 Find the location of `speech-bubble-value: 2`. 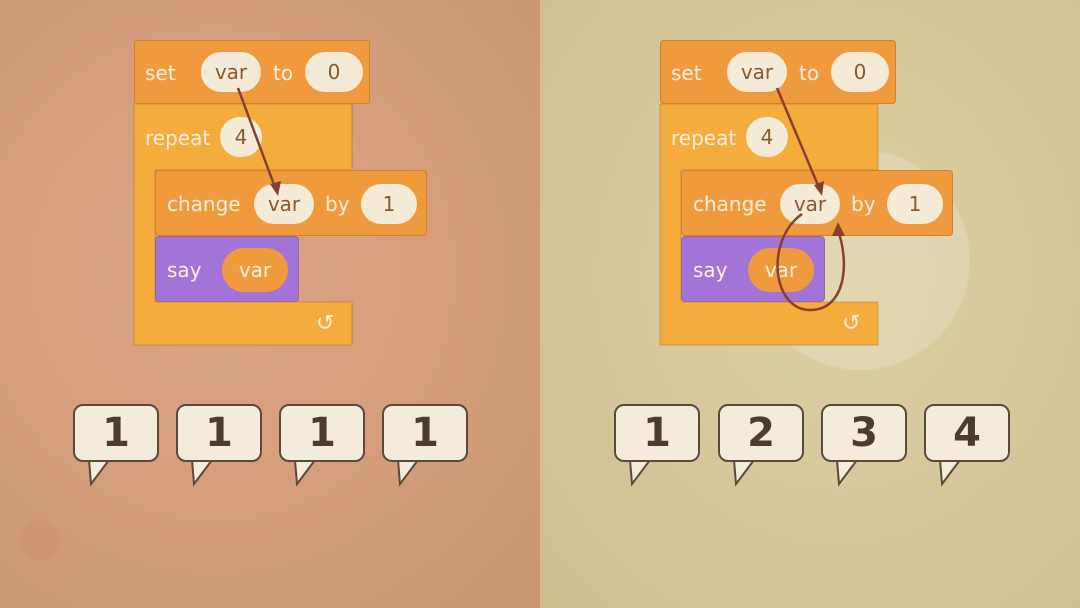

speech-bubble-value: 2 is located at coordinates (761, 433).